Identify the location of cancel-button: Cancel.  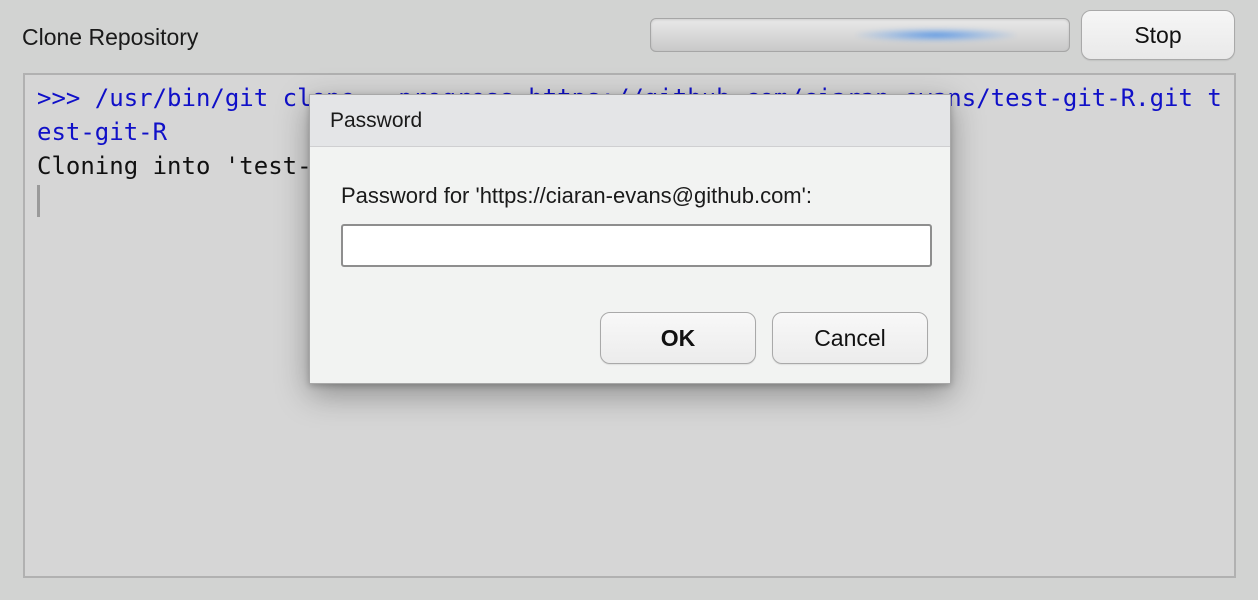
(850, 338).